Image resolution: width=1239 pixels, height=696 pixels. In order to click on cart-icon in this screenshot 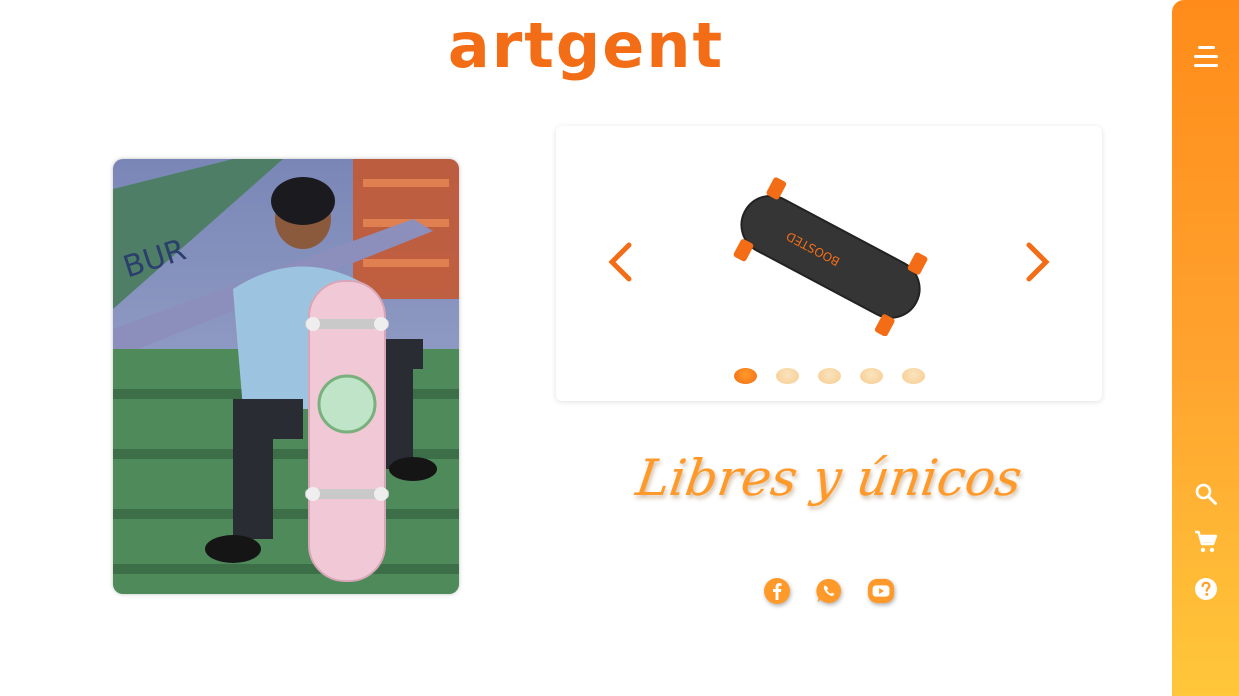, I will do `click(1206, 541)`.